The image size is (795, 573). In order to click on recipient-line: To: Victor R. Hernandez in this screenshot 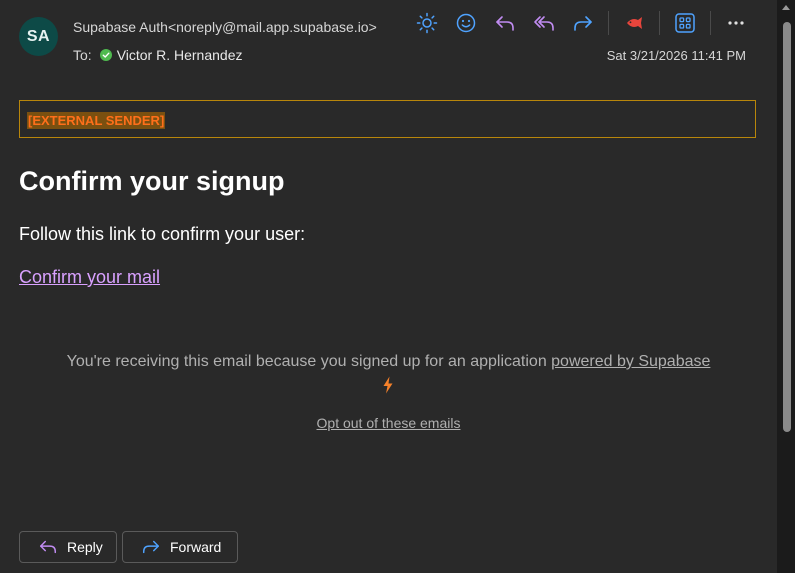, I will do `click(158, 55)`.